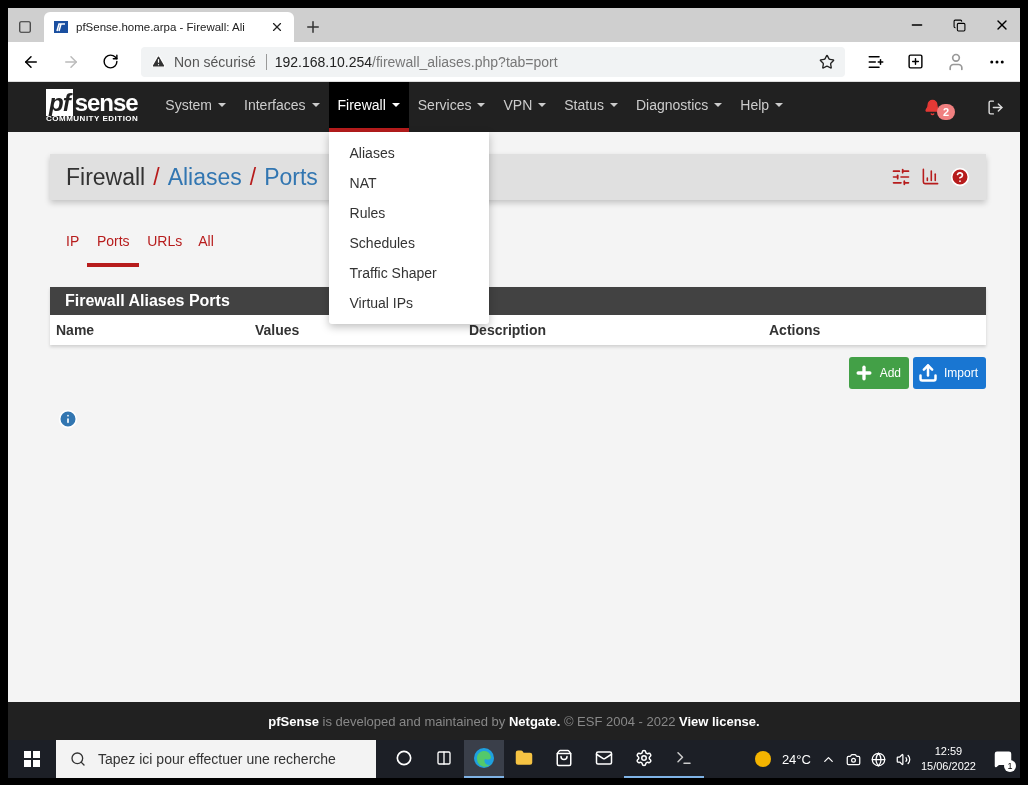  What do you see at coordinates (106, 177) in the screenshot?
I see `breadcrumb-text: Firewall` at bounding box center [106, 177].